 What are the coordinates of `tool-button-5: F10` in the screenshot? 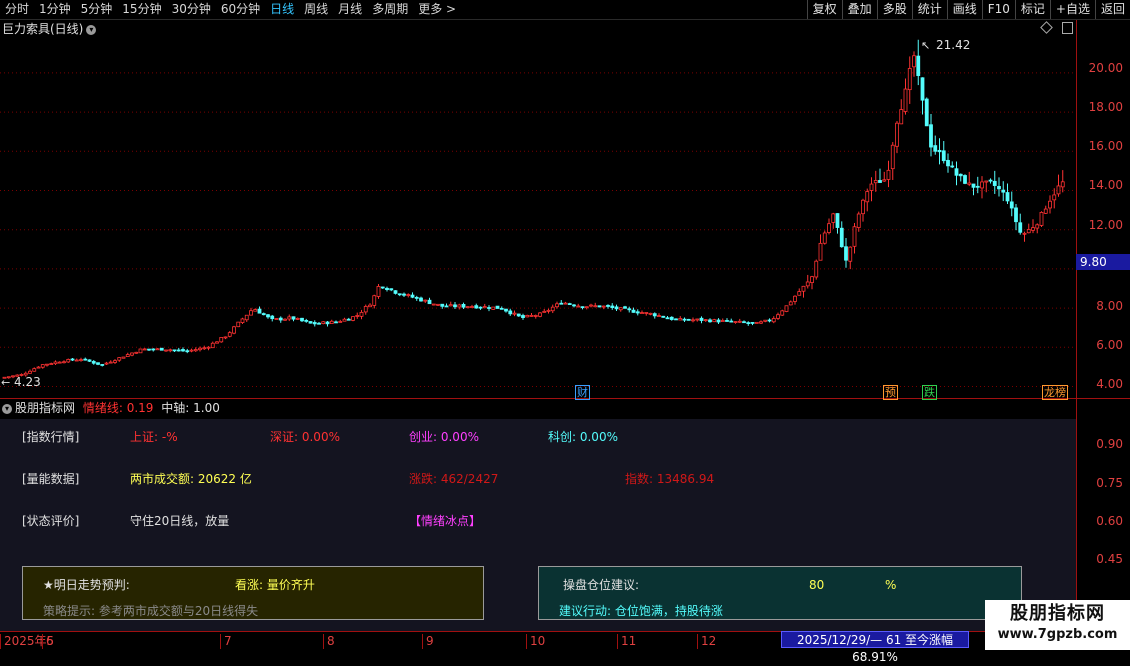 It's located at (998, 9).